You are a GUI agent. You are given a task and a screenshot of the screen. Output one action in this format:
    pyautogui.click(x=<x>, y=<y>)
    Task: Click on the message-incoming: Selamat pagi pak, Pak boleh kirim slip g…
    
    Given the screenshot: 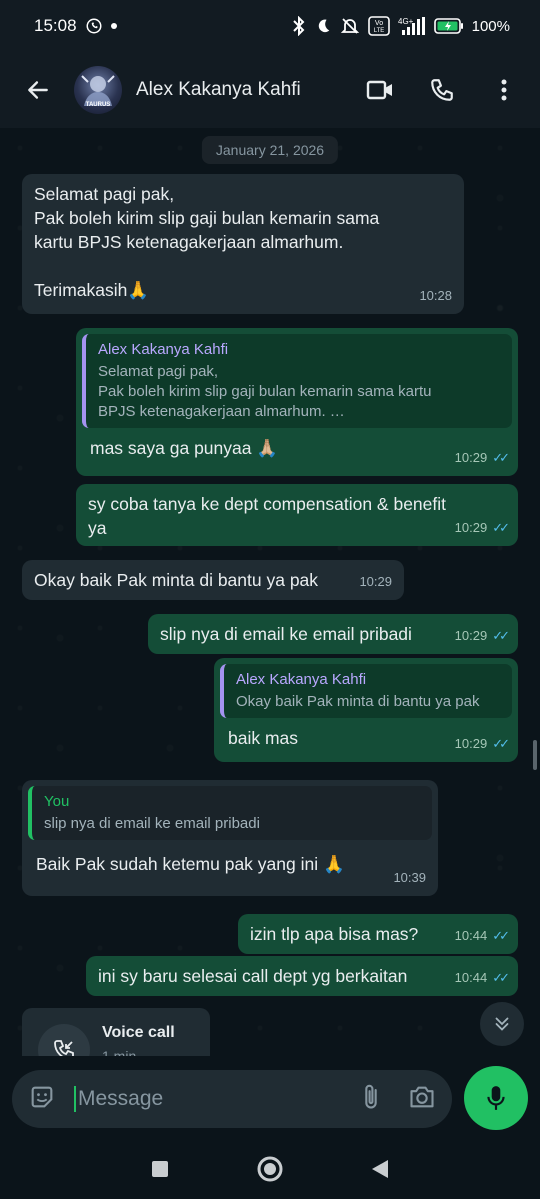 What is the action you would take?
    pyautogui.click(x=243, y=244)
    